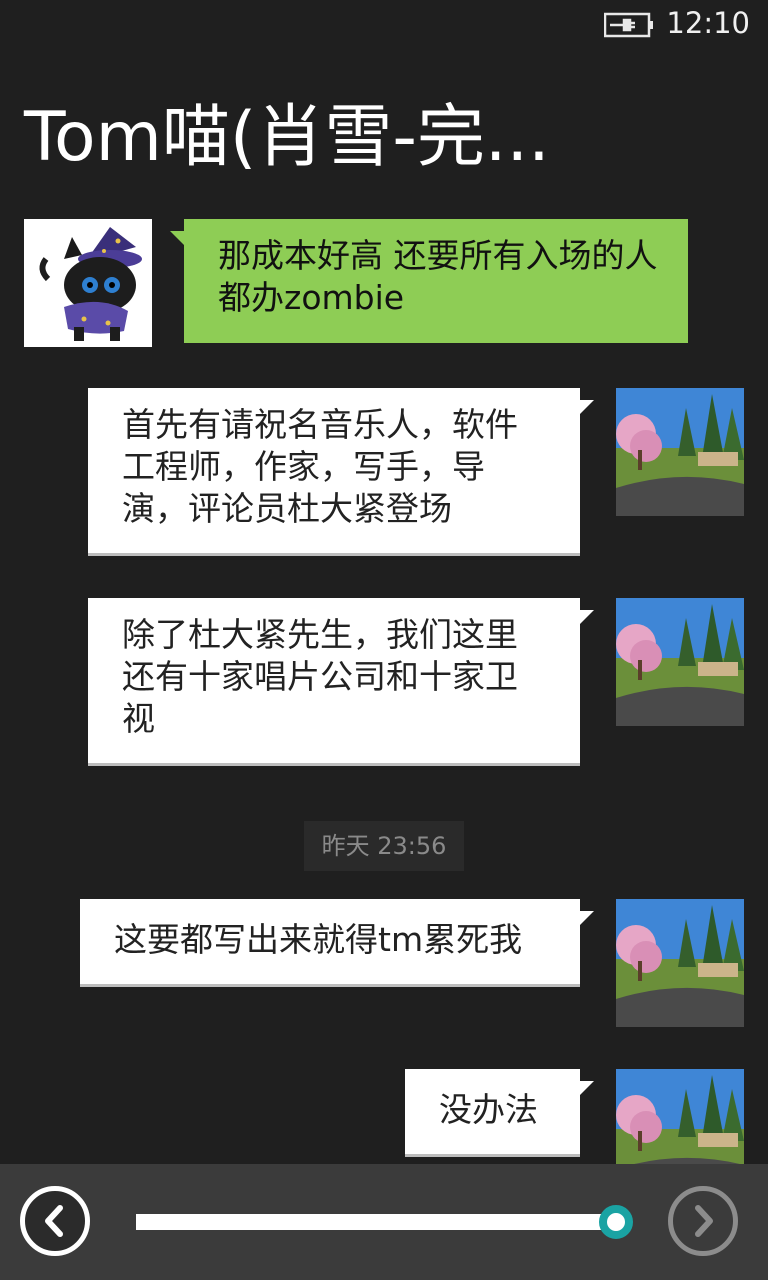  I want to click on progress-slider-track, so click(376, 1222).